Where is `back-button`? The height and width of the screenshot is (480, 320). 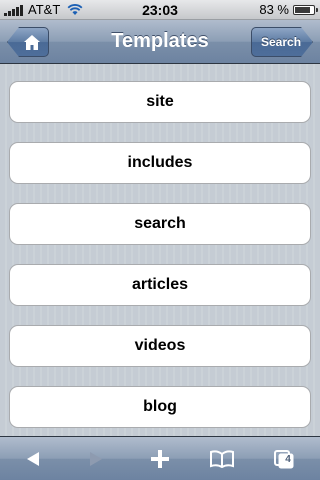
back-button is located at coordinates (33, 458).